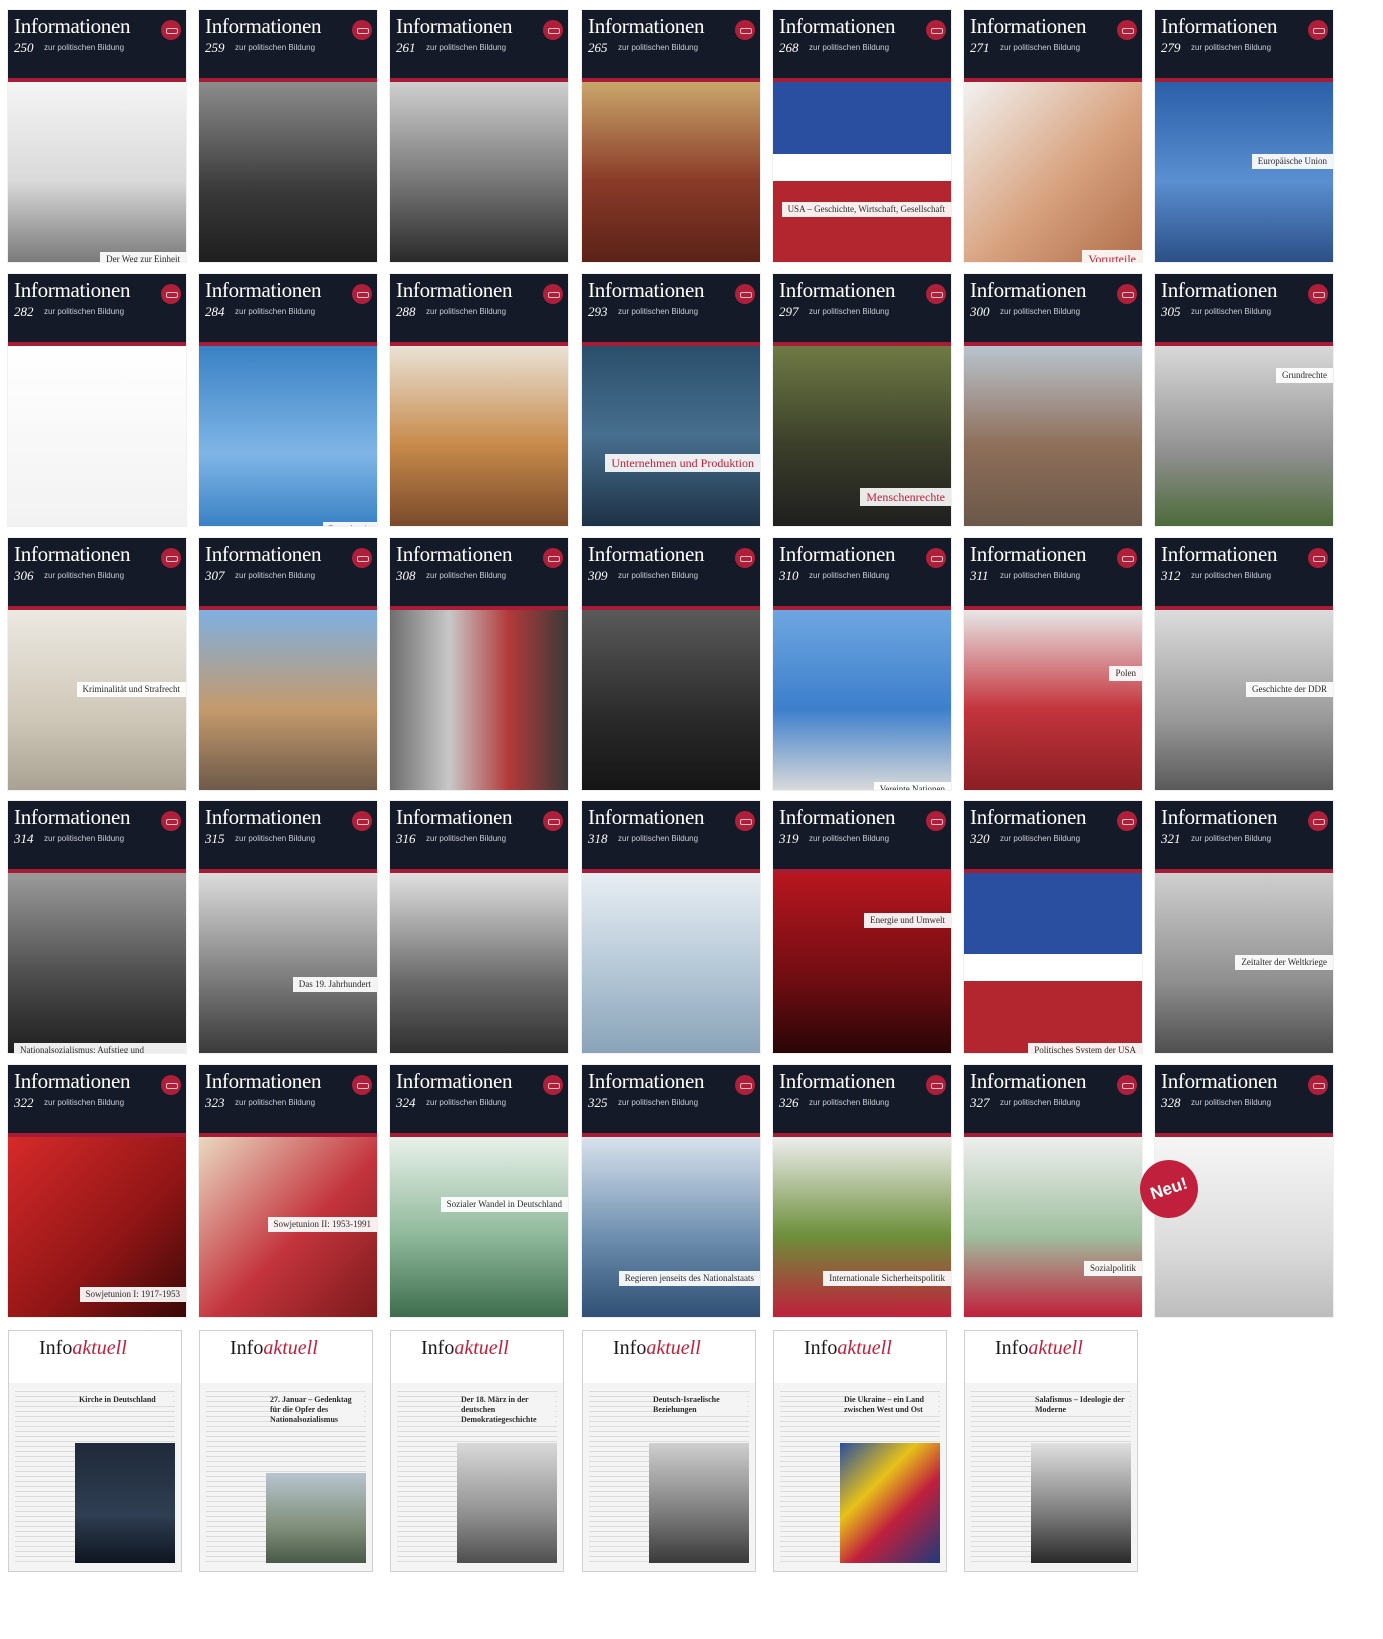 The width and height of the screenshot is (1383, 1639). What do you see at coordinates (97, 436) in the screenshot?
I see `cover-image: Bevölkerungsentwicklung` at bounding box center [97, 436].